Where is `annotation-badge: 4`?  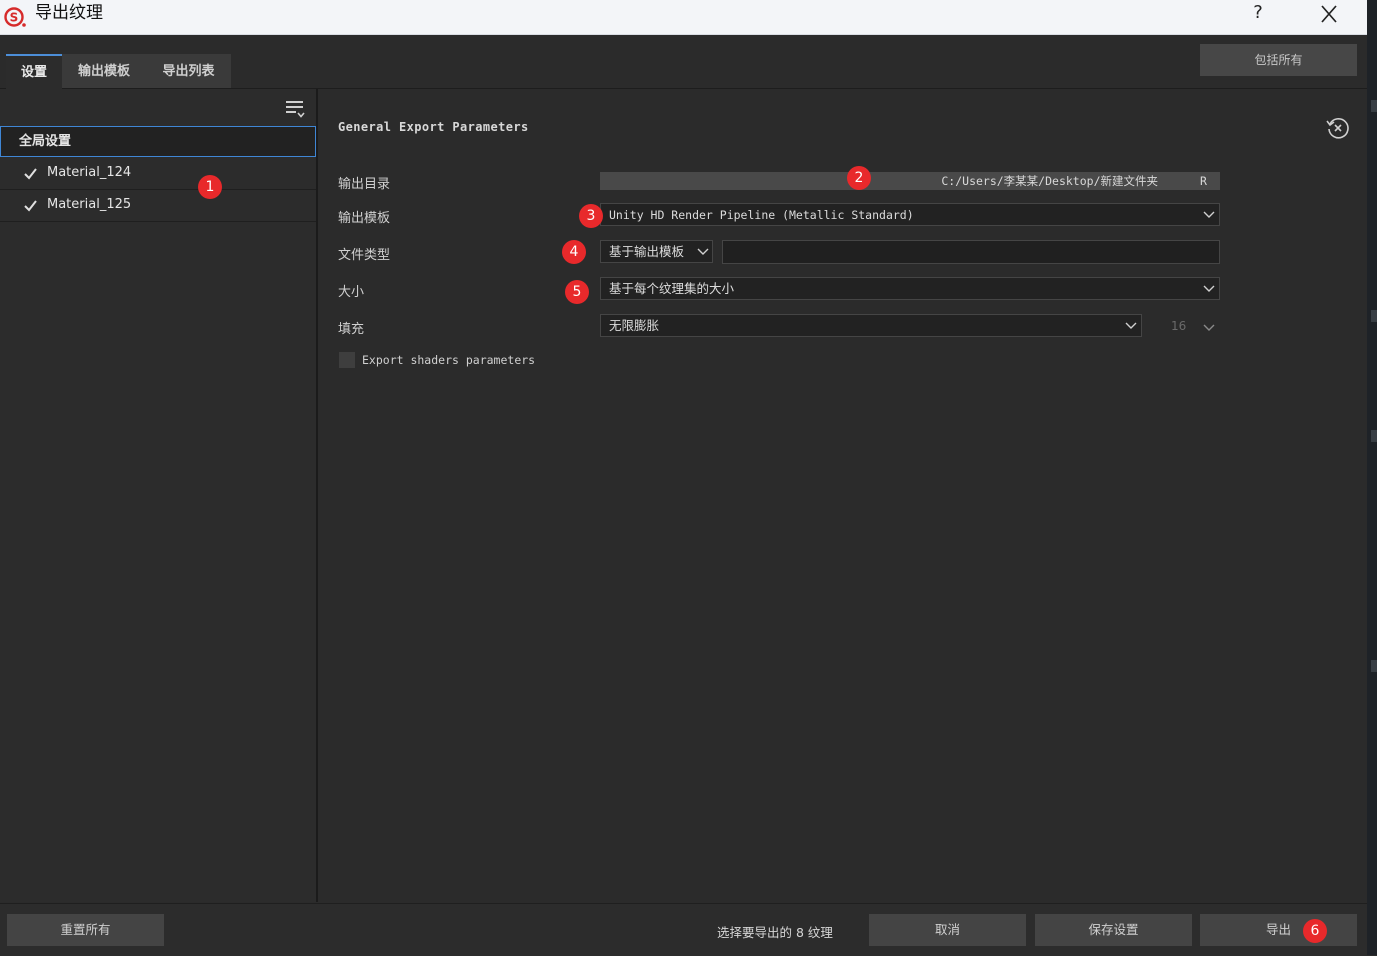
annotation-badge: 4 is located at coordinates (574, 252).